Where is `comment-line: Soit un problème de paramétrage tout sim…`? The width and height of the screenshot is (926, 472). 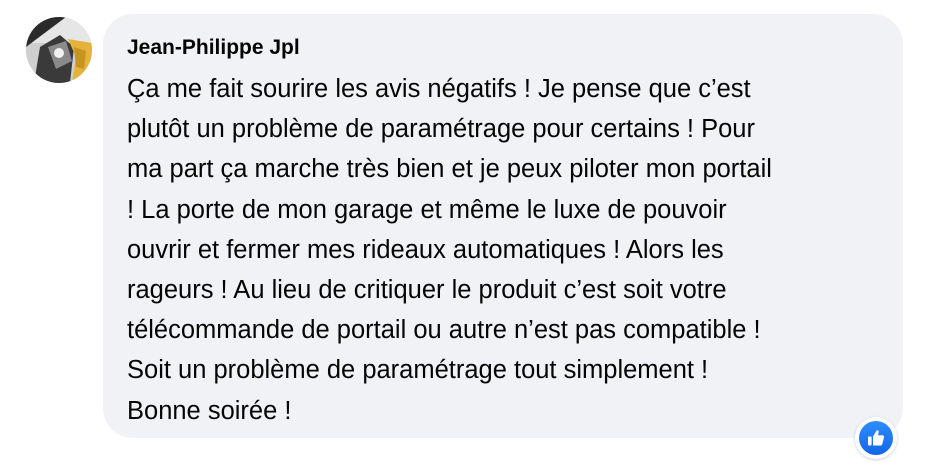 comment-line: Soit un problème de paramétrage tout sim… is located at coordinates (418, 370).